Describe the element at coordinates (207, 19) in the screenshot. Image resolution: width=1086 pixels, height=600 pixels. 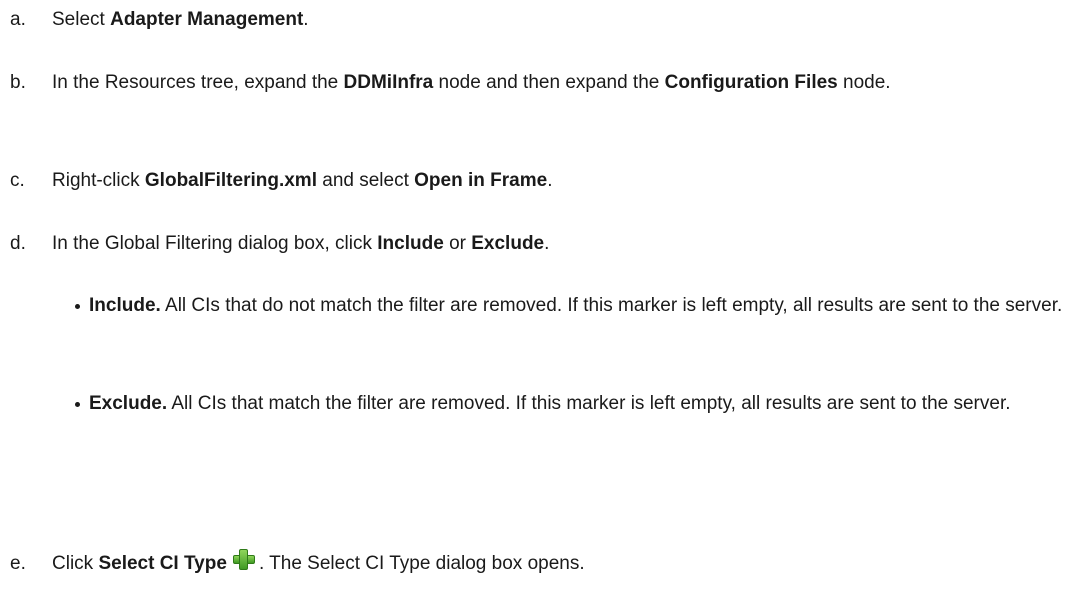
I see `ui-term-adapter-management: Adapter Management` at that location.